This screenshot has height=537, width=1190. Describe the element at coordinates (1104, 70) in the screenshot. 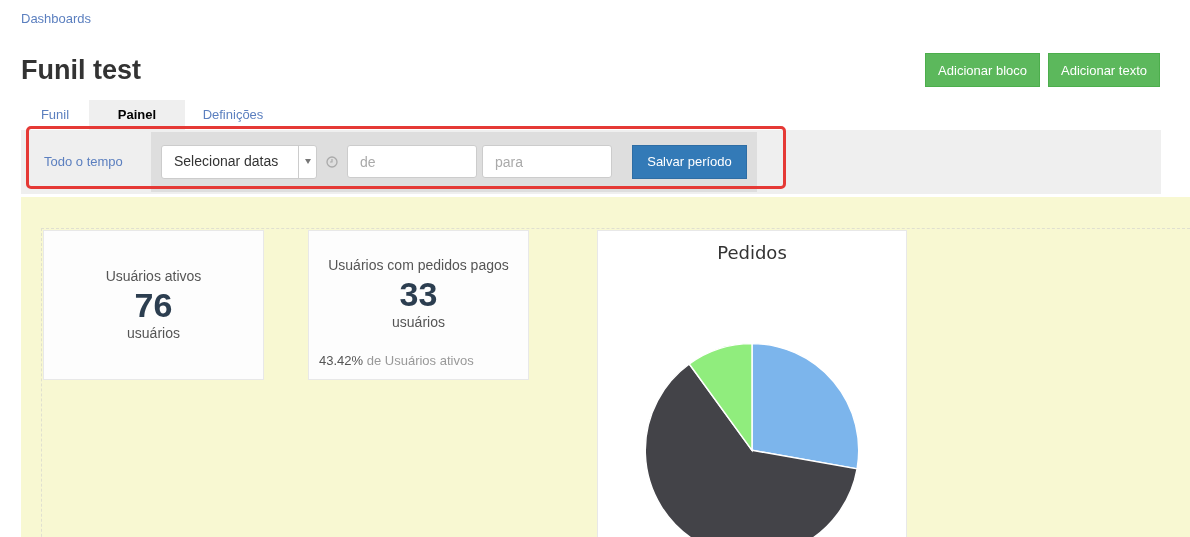

I see `action-button: Adicionar texto` at that location.